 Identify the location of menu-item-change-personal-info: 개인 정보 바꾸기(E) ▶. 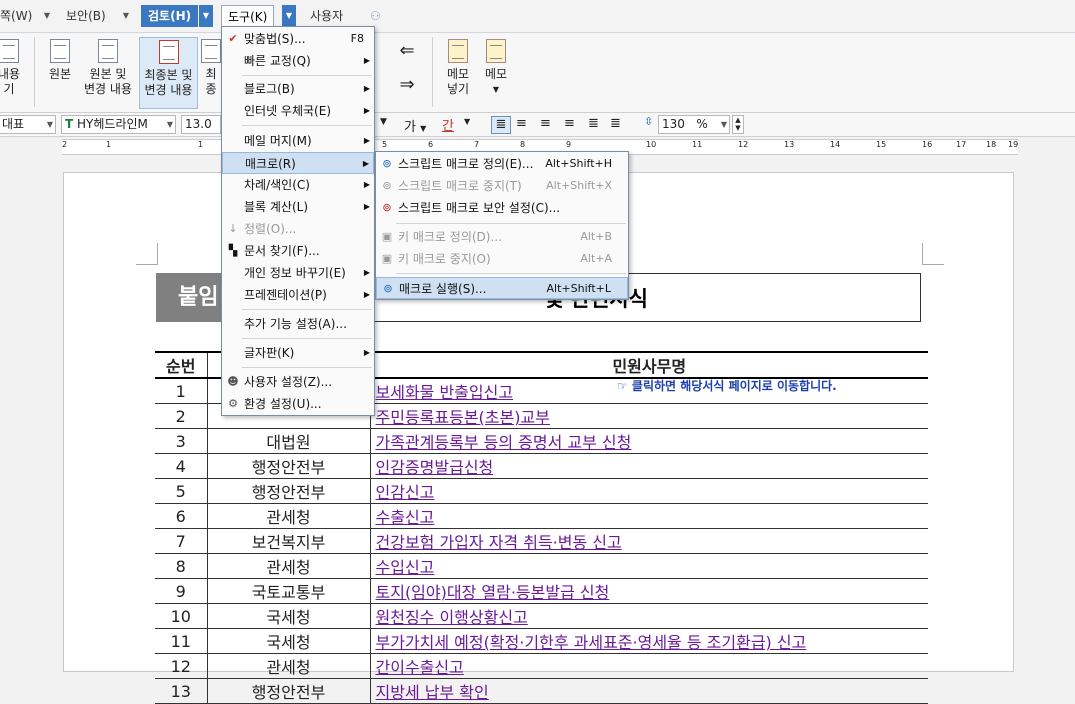
(298, 273).